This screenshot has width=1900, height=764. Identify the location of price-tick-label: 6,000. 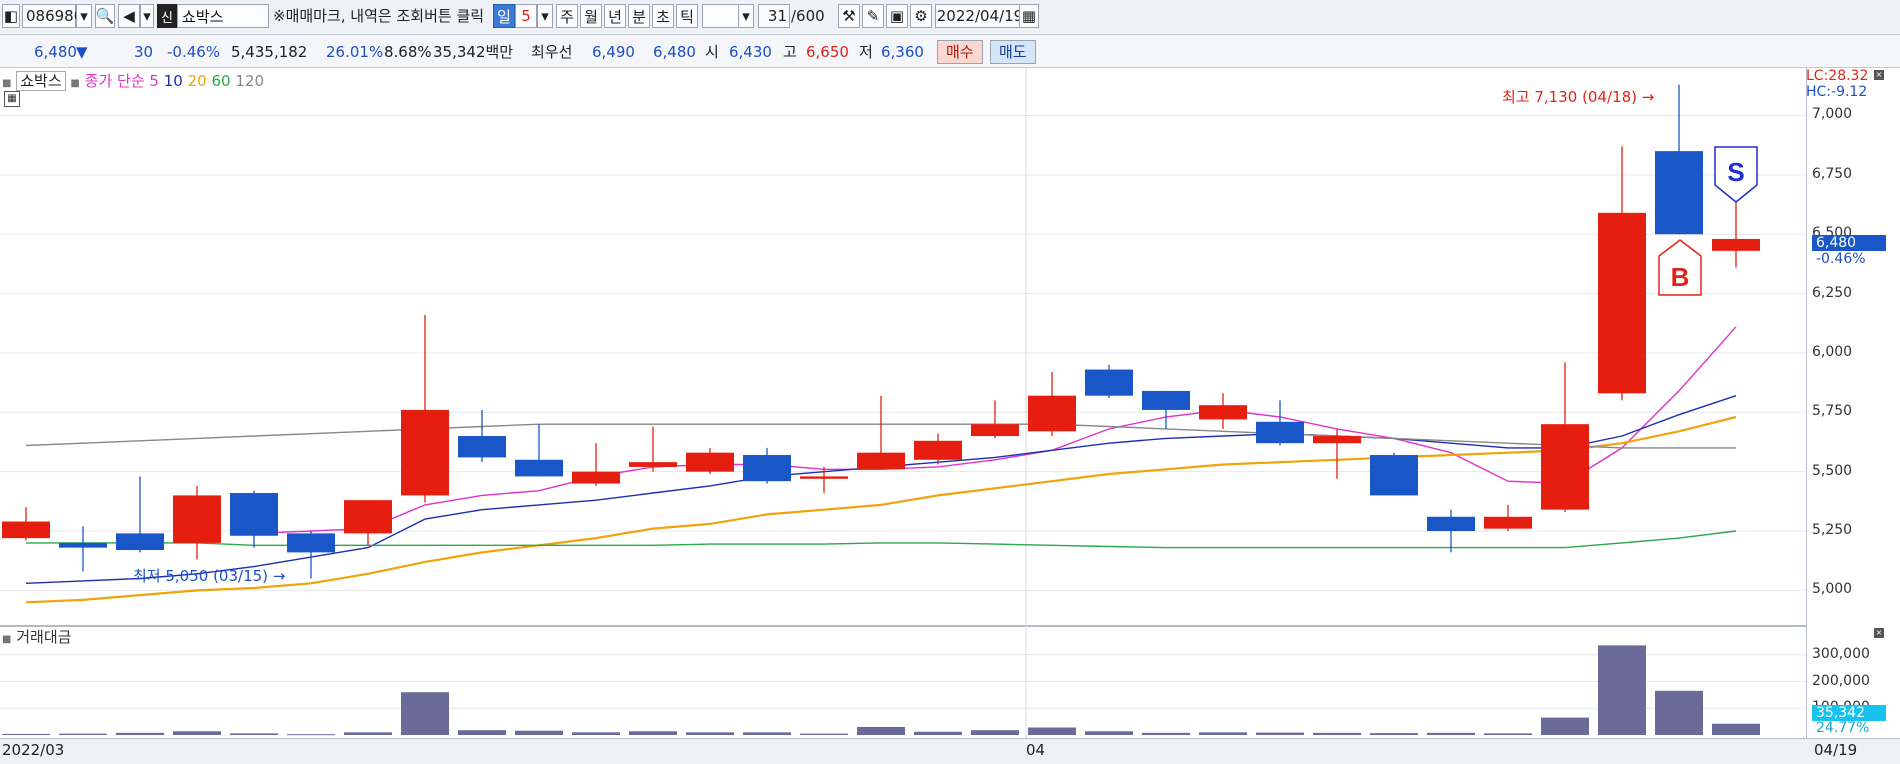
(1832, 351).